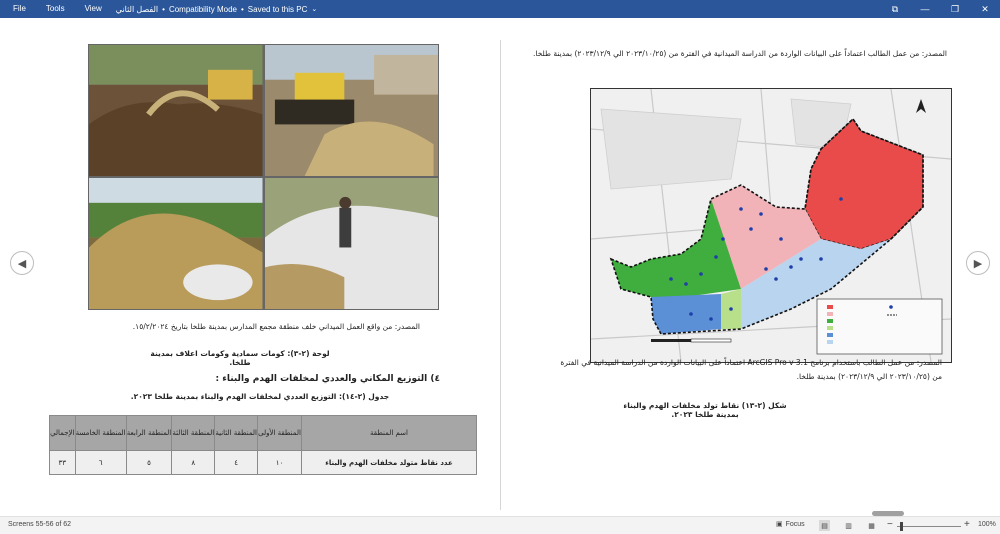 The height and width of the screenshot is (534, 1000). Describe the element at coordinates (955, 9) in the screenshot. I see `maximize-button: ❐` at that location.